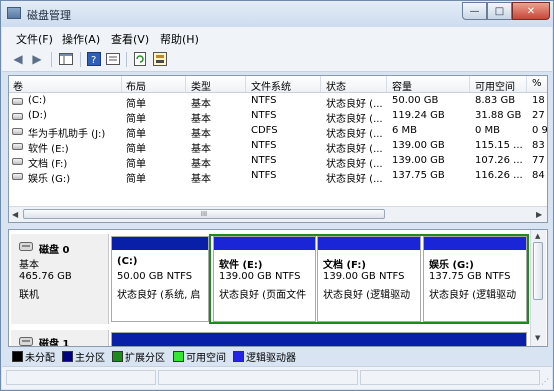 This screenshot has height=391, width=554. I want to click on properties-icon, so click(113, 59).